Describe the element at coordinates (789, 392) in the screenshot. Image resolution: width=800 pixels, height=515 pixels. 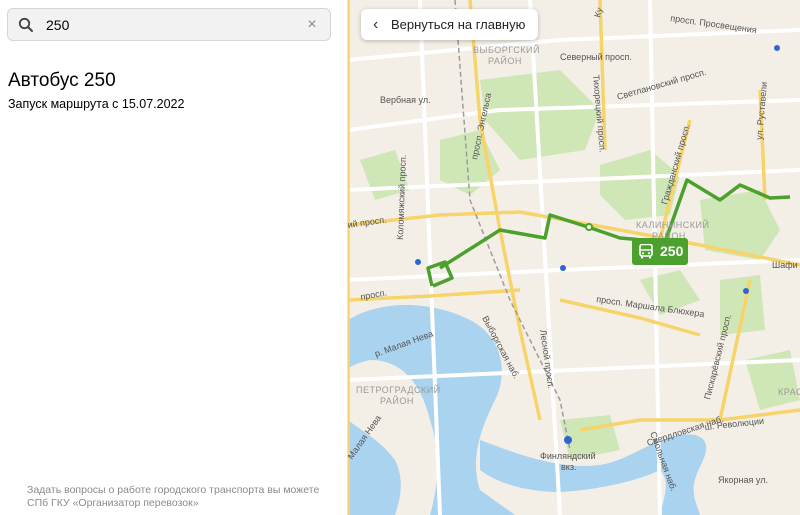
I see `svg-text: КРАС` at that location.